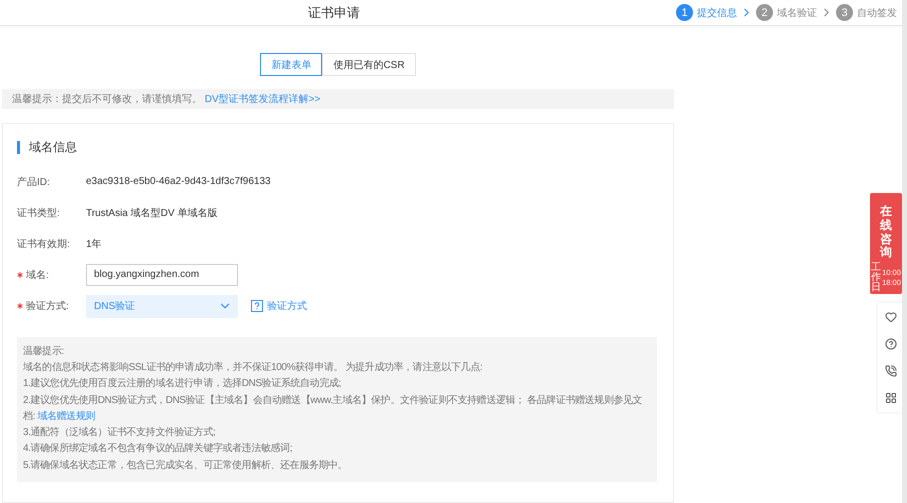 This screenshot has height=503, width=907. I want to click on mode-tab: 新建表单, so click(291, 64).